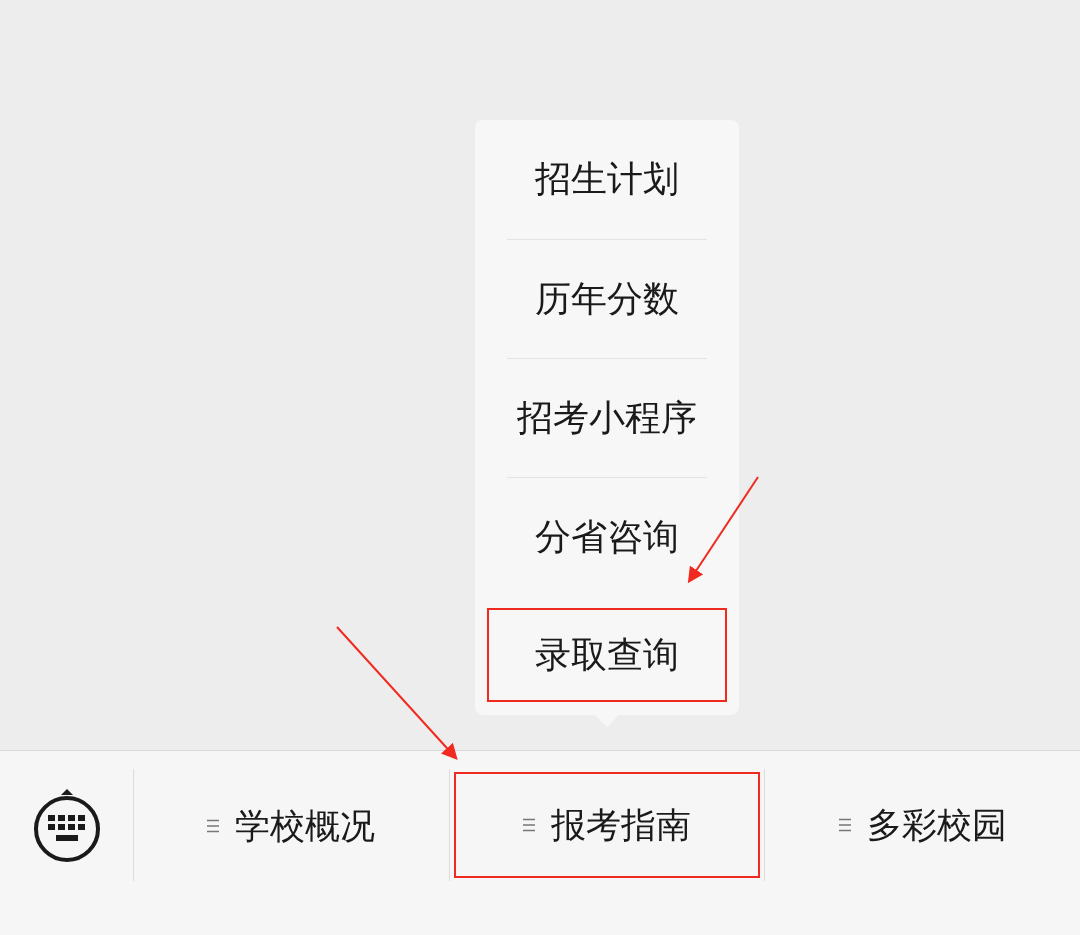 The width and height of the screenshot is (1080, 935). I want to click on submenu-item: 分省咨询, so click(607, 536).